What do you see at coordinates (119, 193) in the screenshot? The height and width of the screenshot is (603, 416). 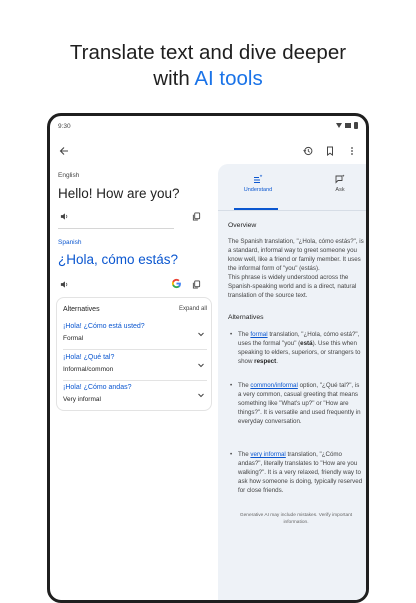 I see `source-text: Hello! How are you?` at bounding box center [119, 193].